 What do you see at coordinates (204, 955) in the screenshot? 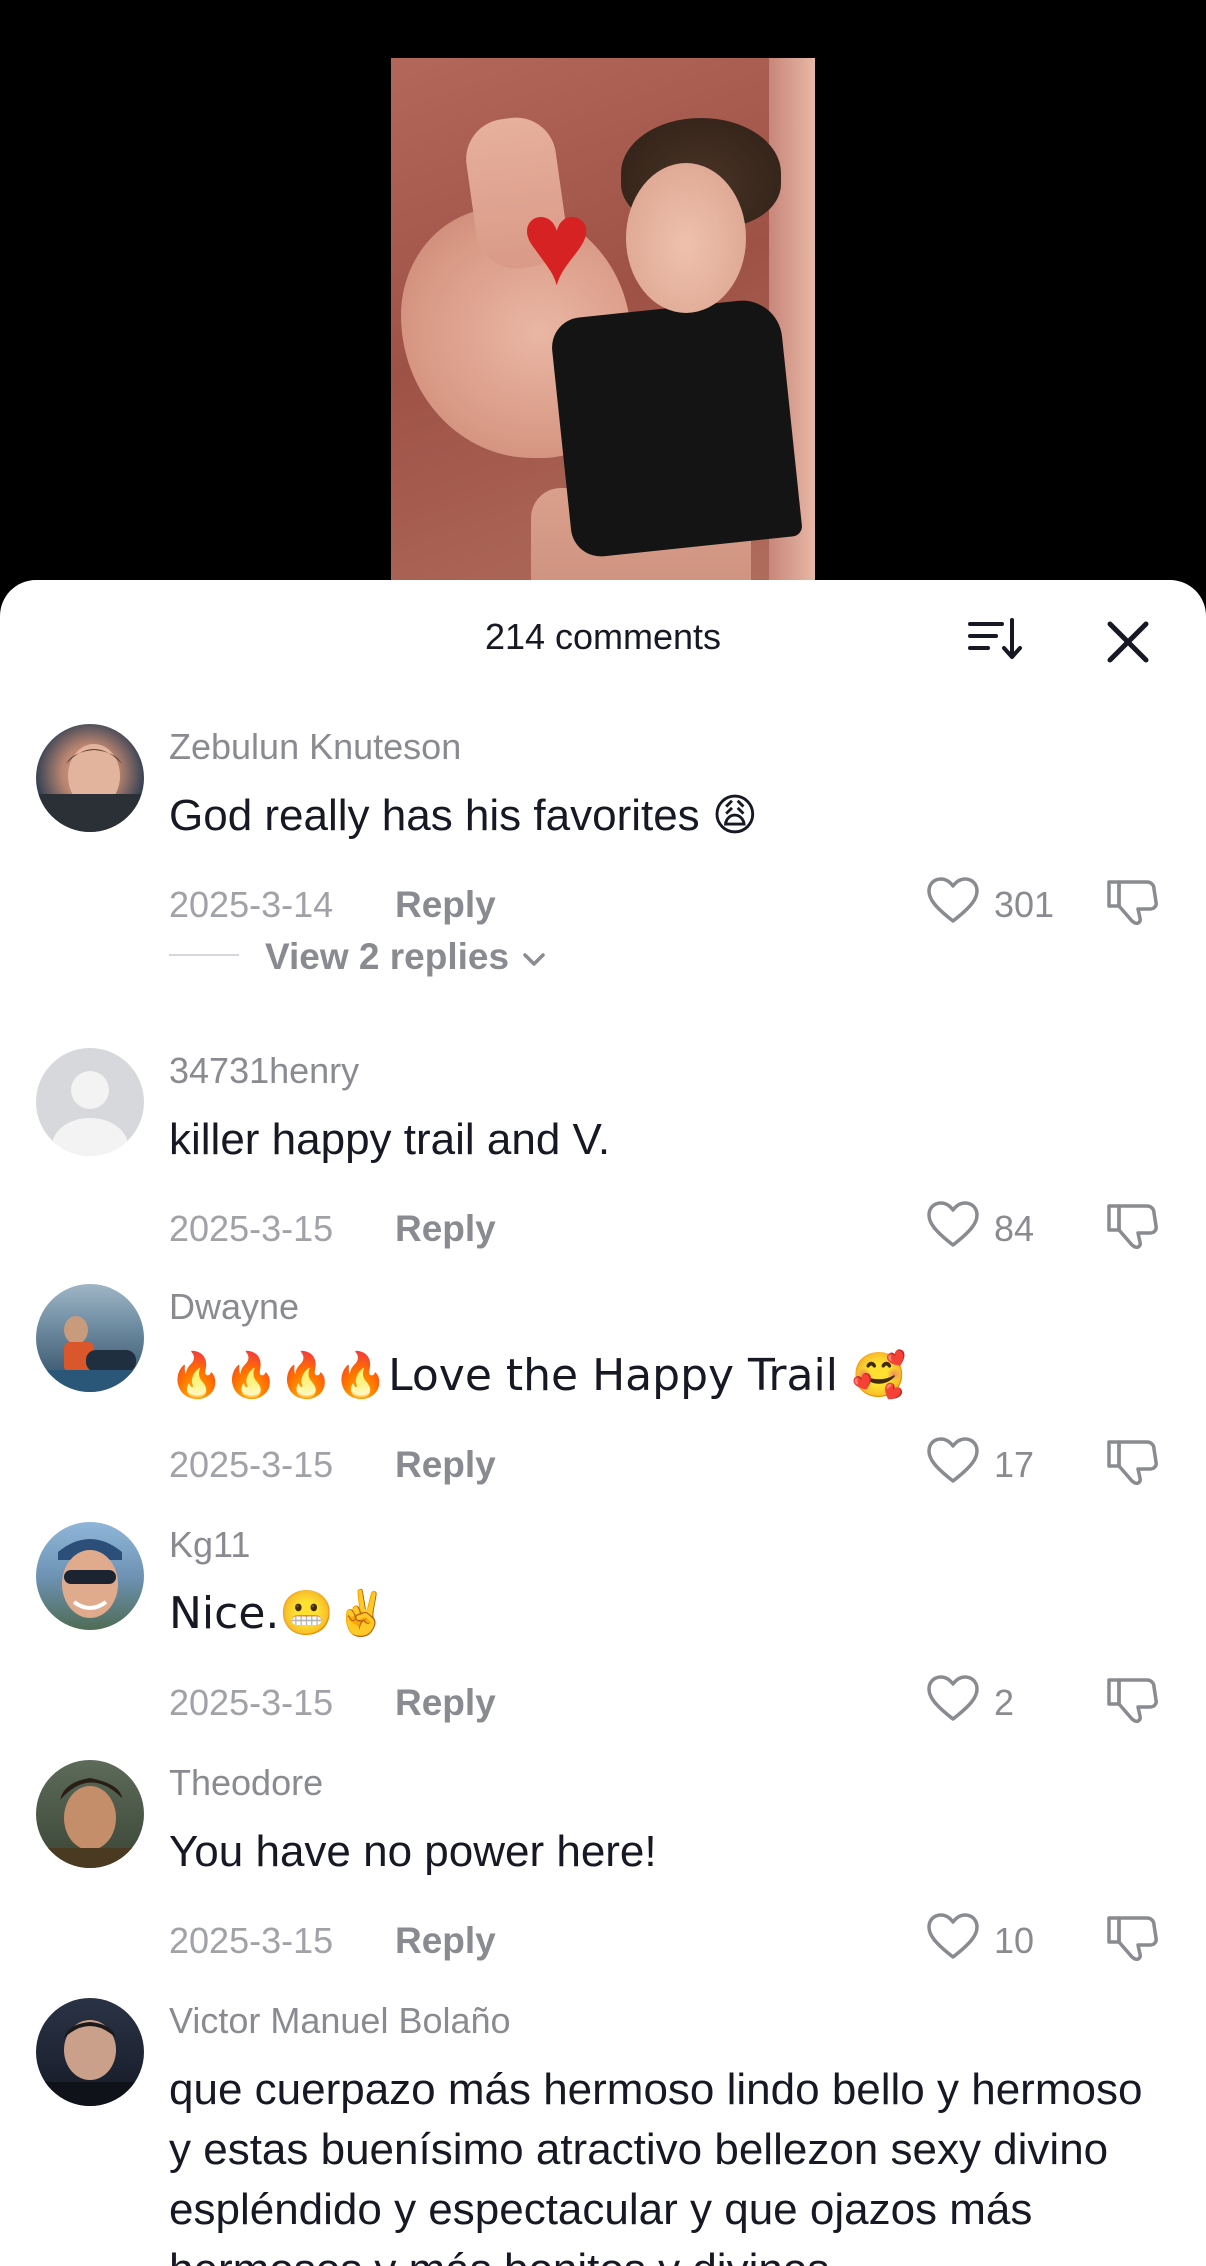
I see `replies-divider` at bounding box center [204, 955].